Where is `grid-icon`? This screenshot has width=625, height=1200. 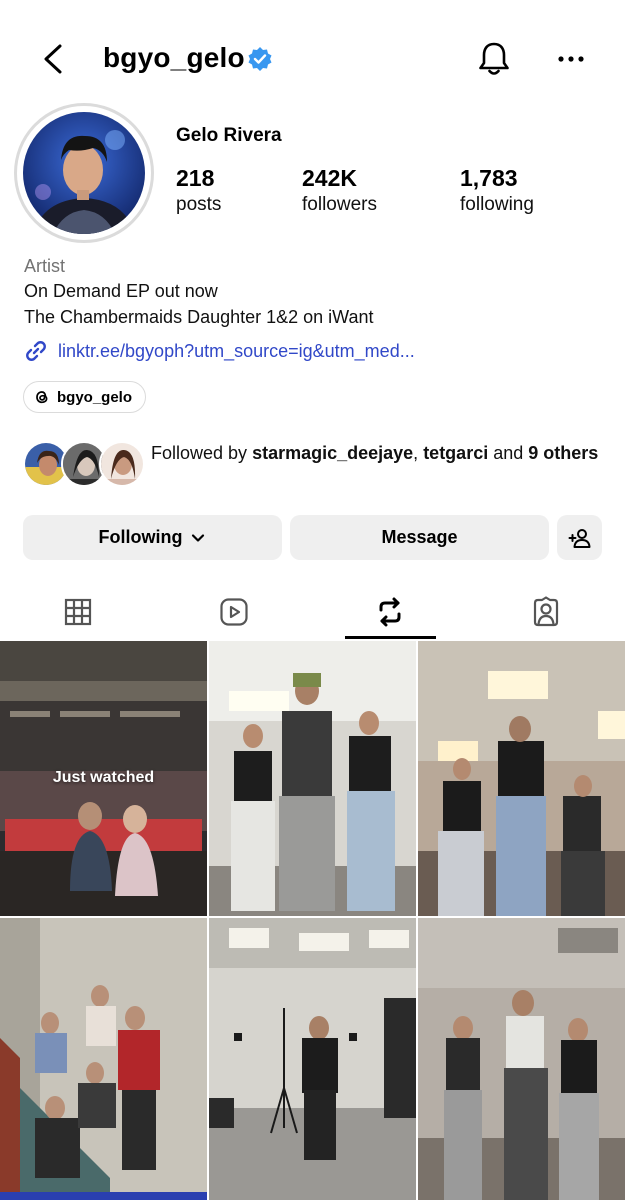 grid-icon is located at coordinates (78, 611).